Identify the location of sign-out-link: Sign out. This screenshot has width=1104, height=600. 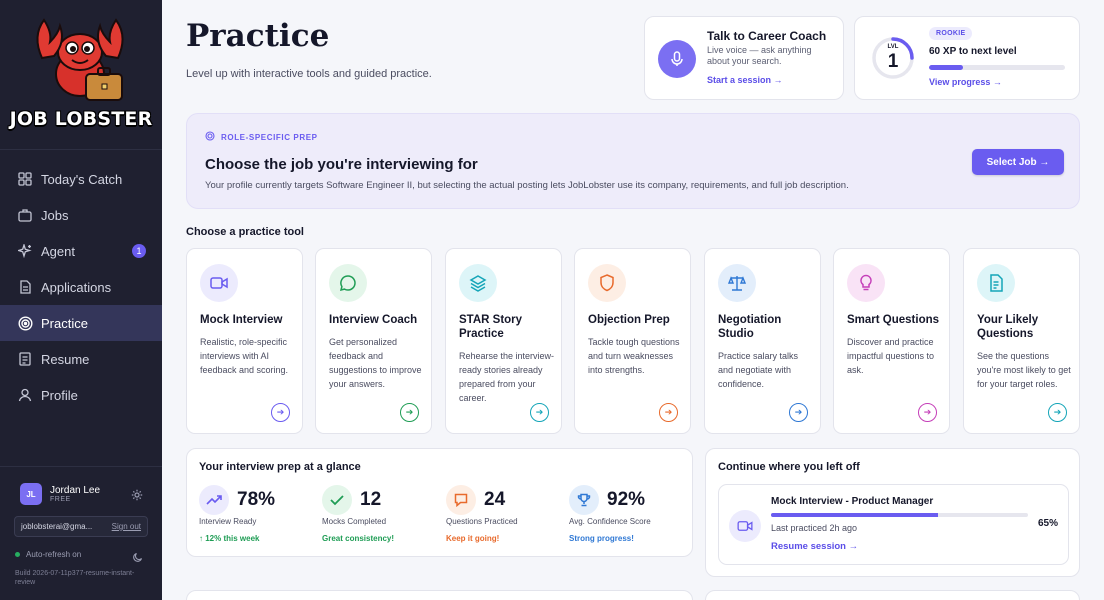
(126, 526).